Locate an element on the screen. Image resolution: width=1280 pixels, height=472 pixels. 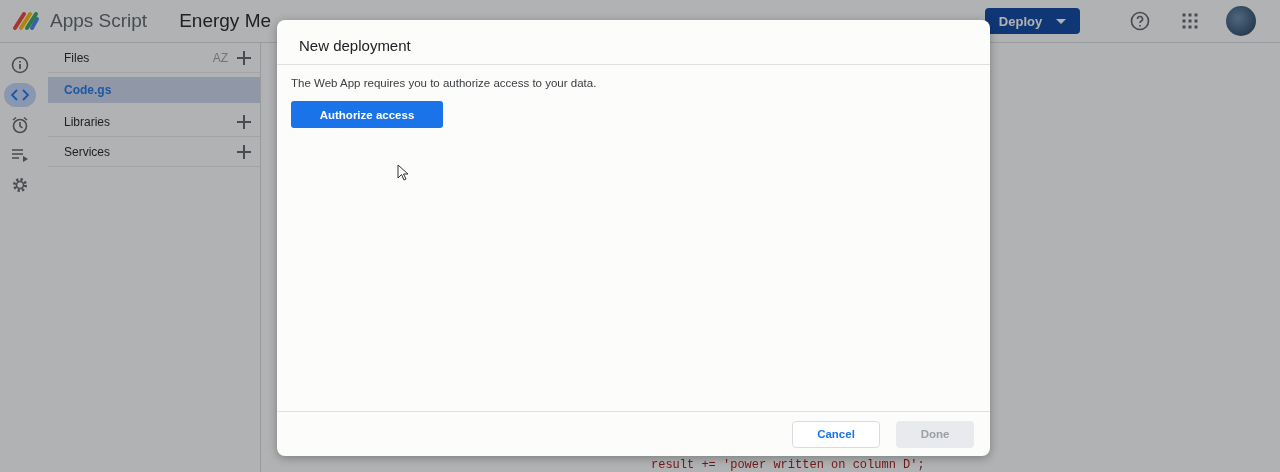
dialog-title: New deployment is located at coordinates (633, 42).